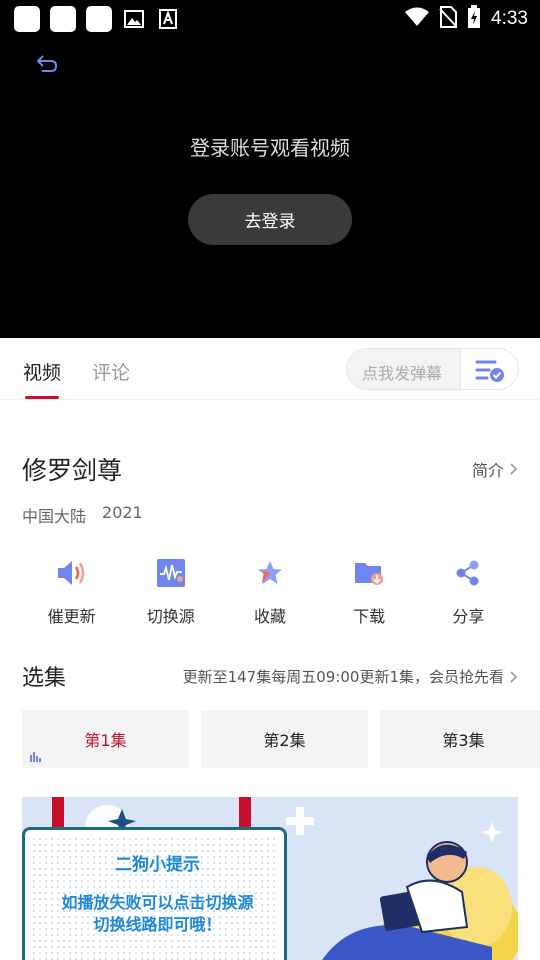 This screenshot has width=540, height=960. What do you see at coordinates (157, 914) in the screenshot?
I see `tip-line: 如播放失败可以点击切换源 切换线路即可哦！` at bounding box center [157, 914].